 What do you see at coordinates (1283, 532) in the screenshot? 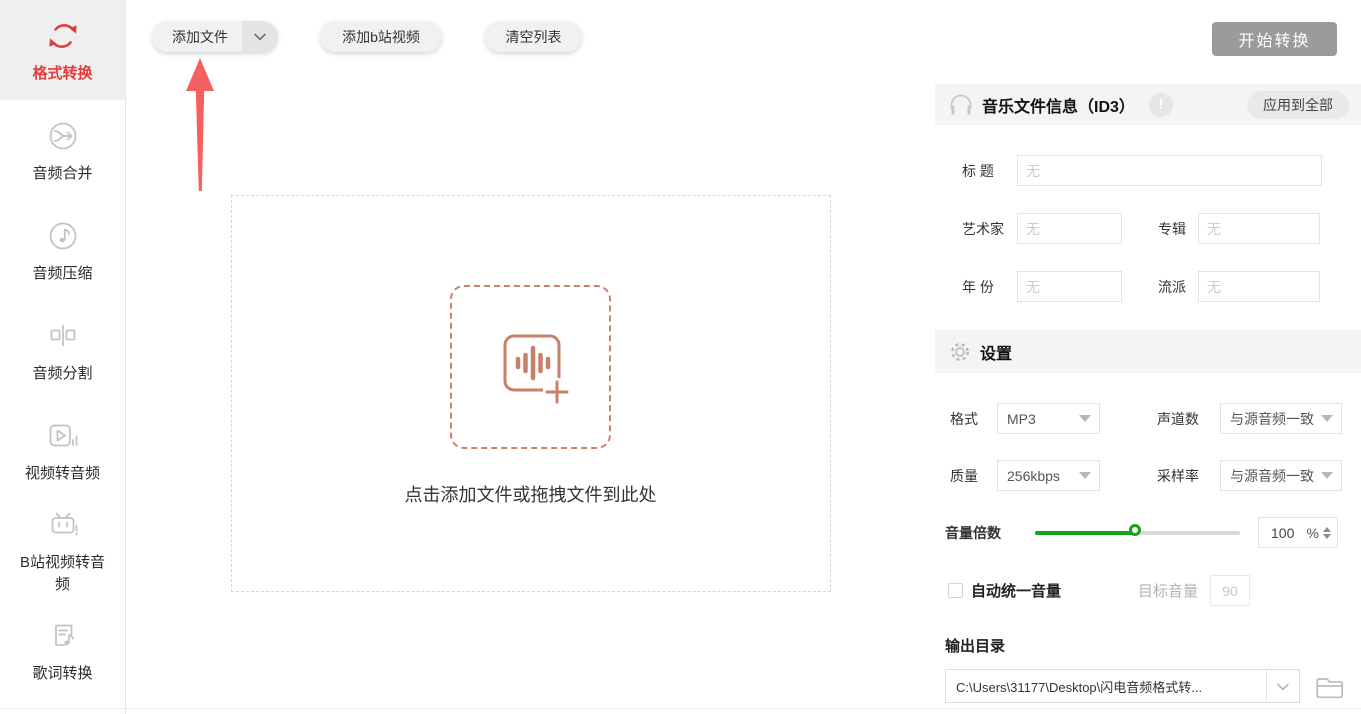
I see `volume-value: 100` at bounding box center [1283, 532].